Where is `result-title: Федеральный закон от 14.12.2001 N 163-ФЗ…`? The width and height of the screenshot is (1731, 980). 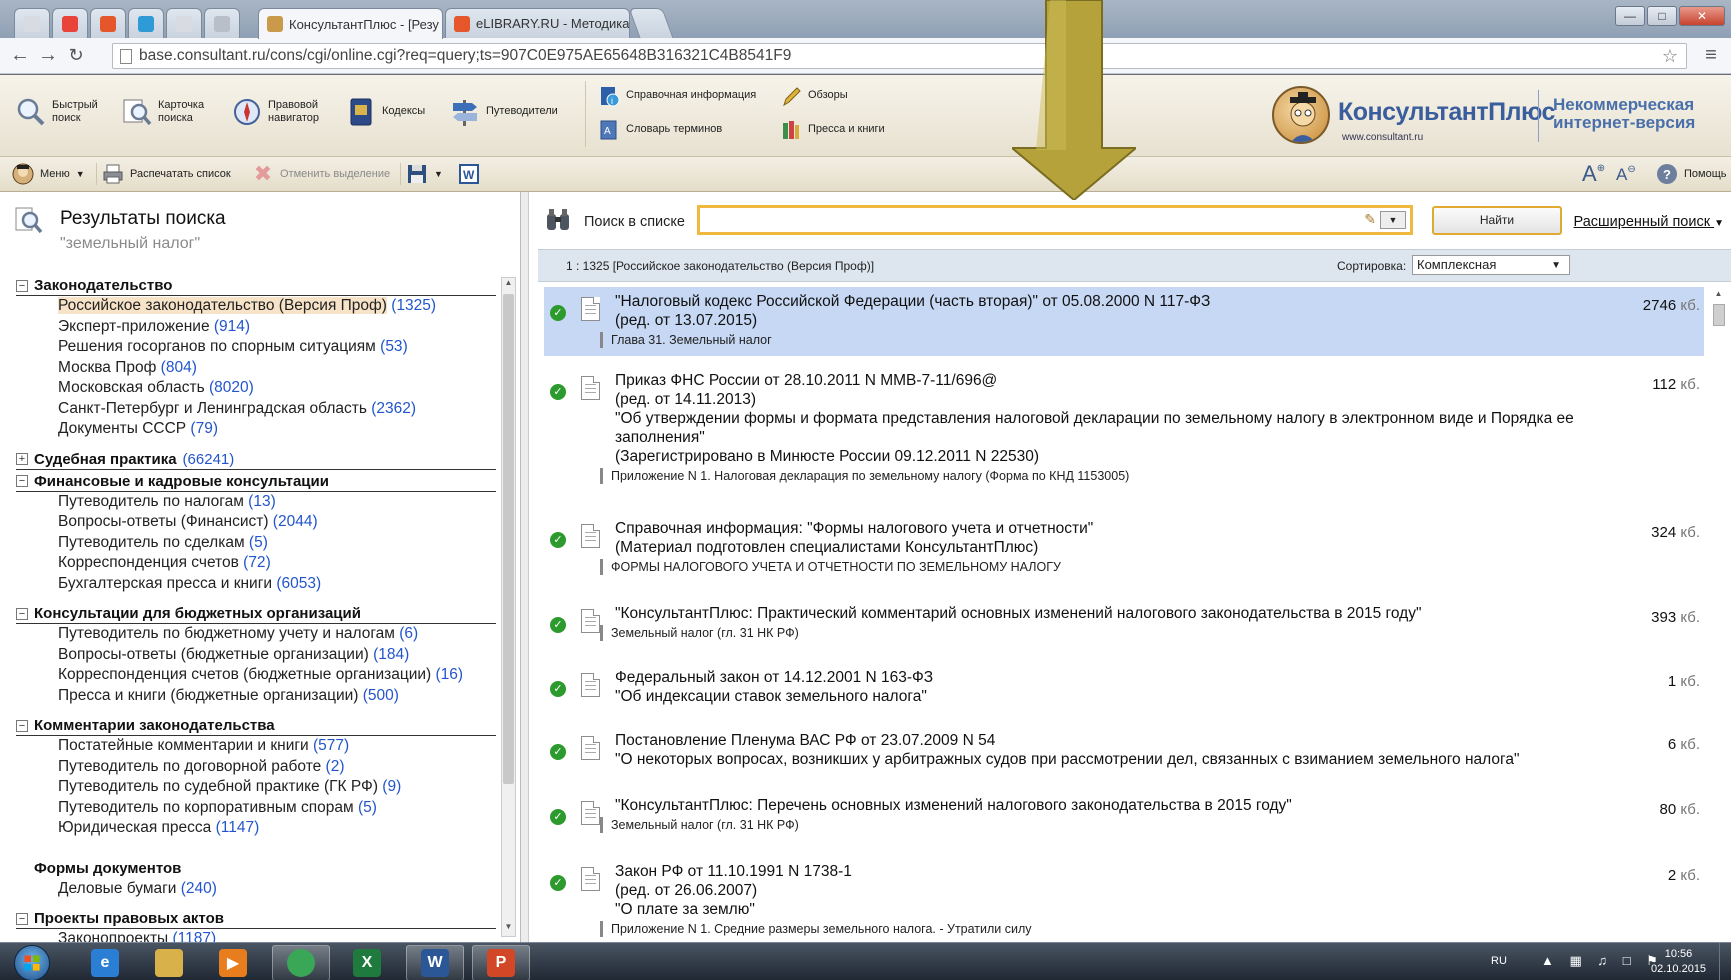 result-title: Федеральный закон от 14.12.2001 N 163-ФЗ… is located at coordinates (1129, 687).